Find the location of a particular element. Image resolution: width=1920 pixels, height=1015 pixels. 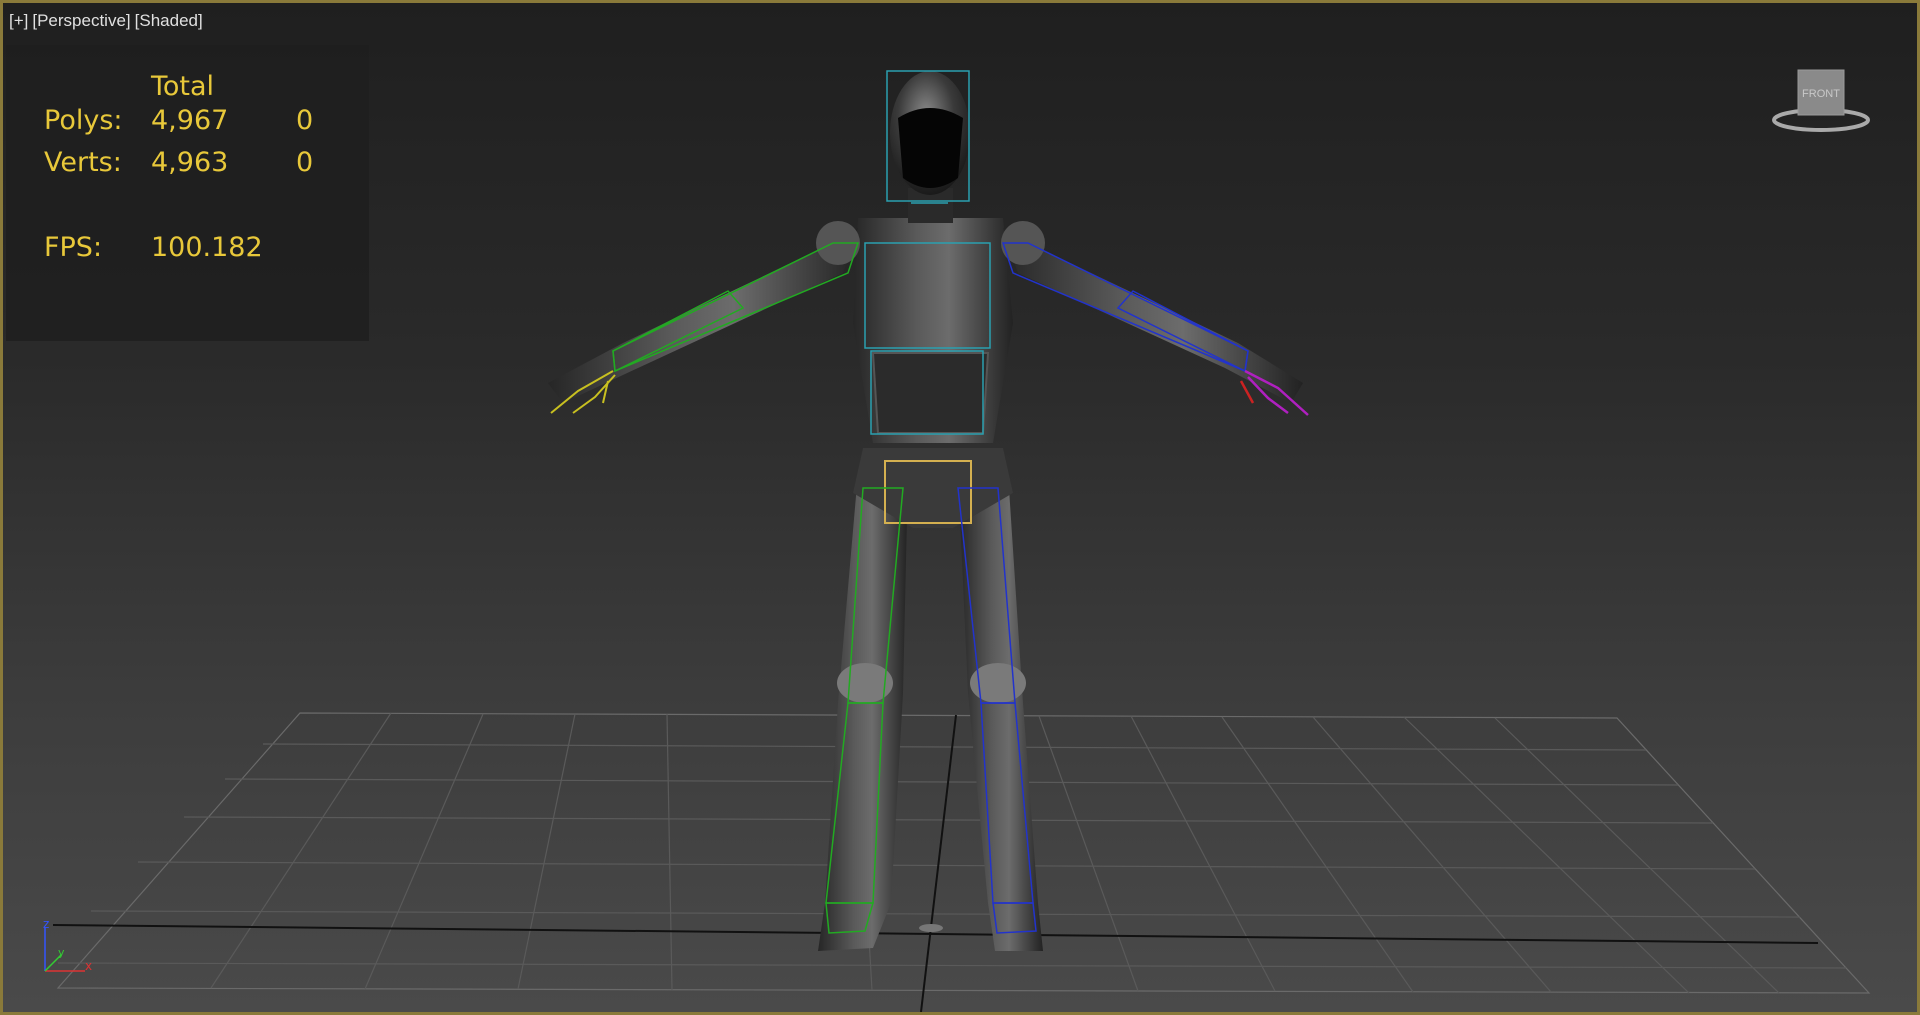

axis-x-label: x is located at coordinates (88, 966).